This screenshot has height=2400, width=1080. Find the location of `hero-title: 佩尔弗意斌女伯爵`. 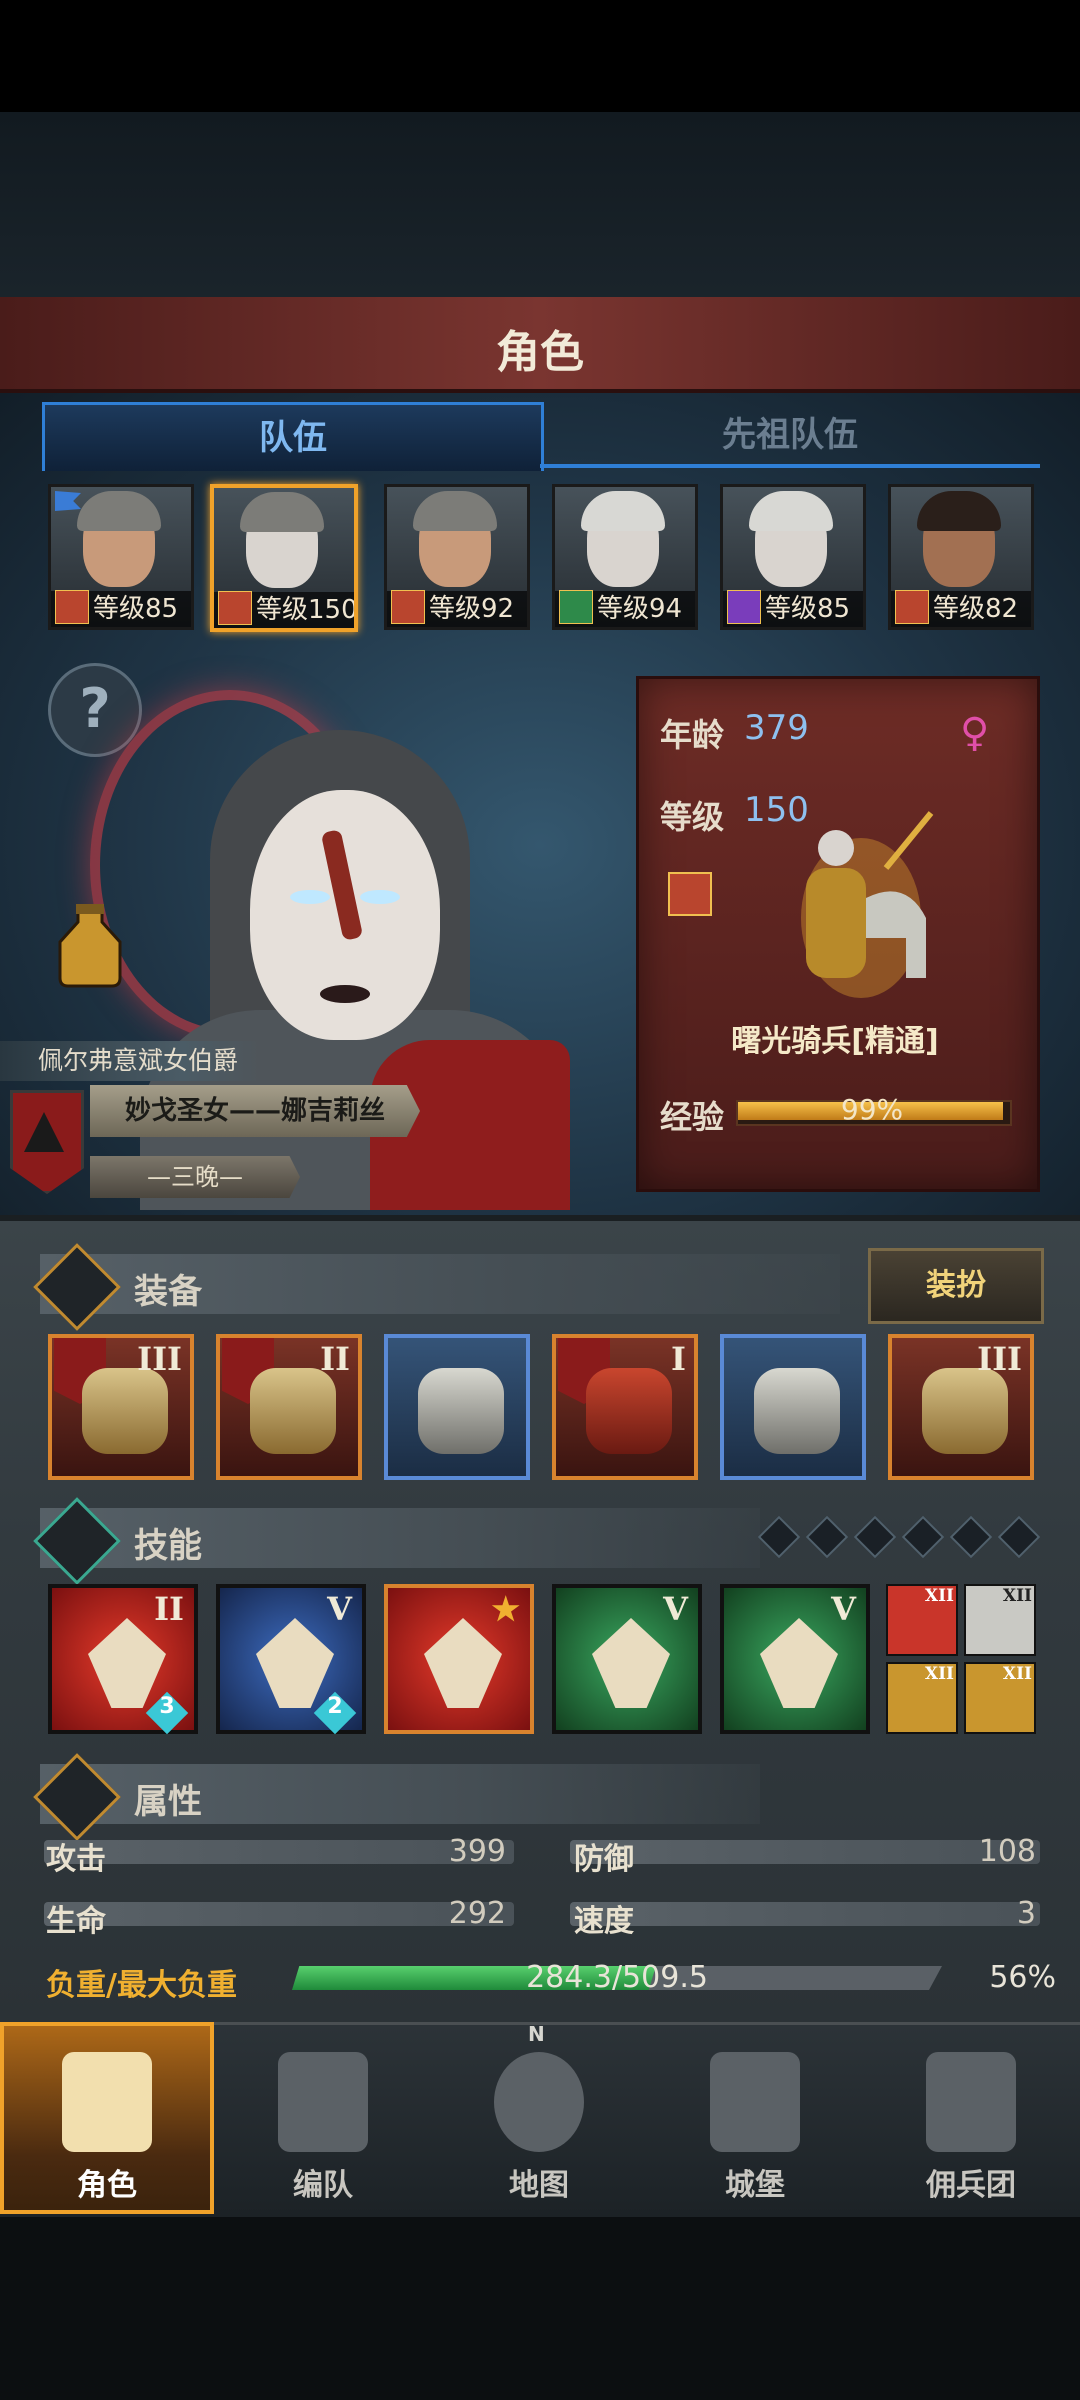

hero-title: 佩尔弗意斌女伯爵 is located at coordinates (130, 1061).